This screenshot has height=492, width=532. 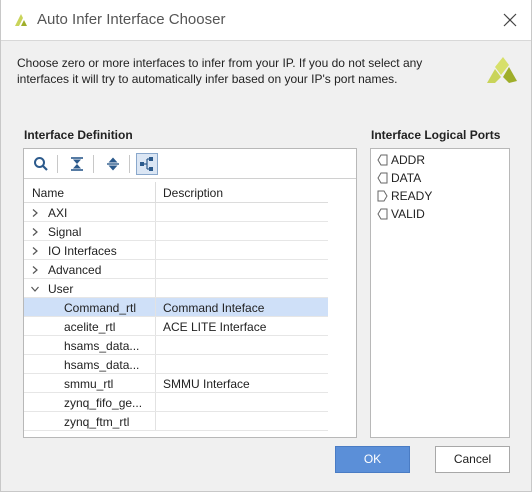 I want to click on table-header: Name Description, so click(x=176, y=192).